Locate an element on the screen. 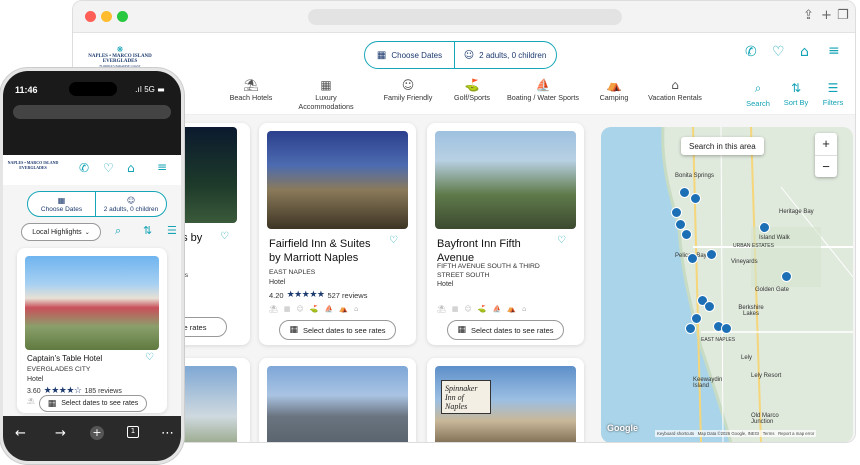 This screenshot has width=860, height=465. guests-label: 2 adults, 0 children is located at coordinates (131, 209).